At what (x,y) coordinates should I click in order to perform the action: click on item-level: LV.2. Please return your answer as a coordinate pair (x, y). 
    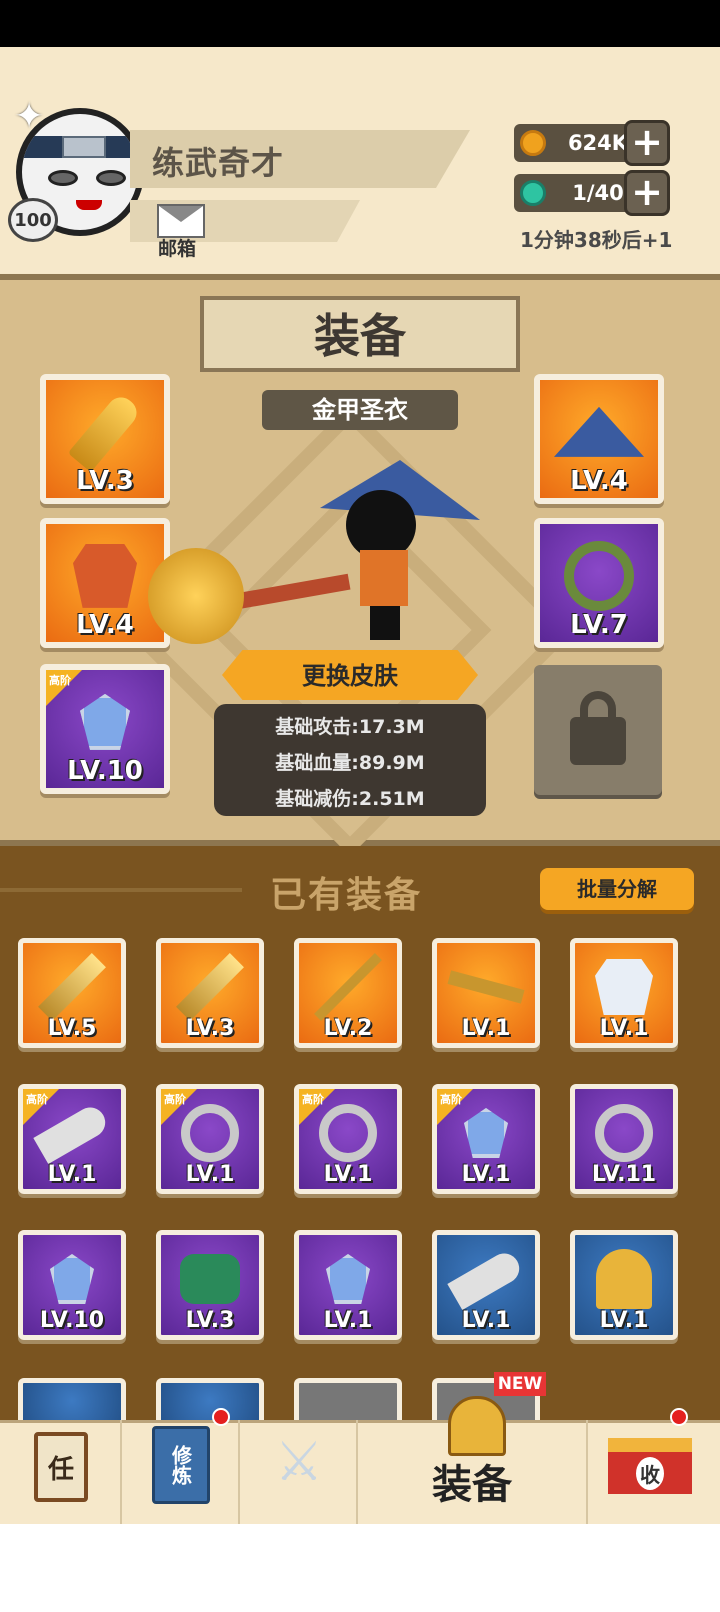
    Looking at the image, I should click on (348, 1028).